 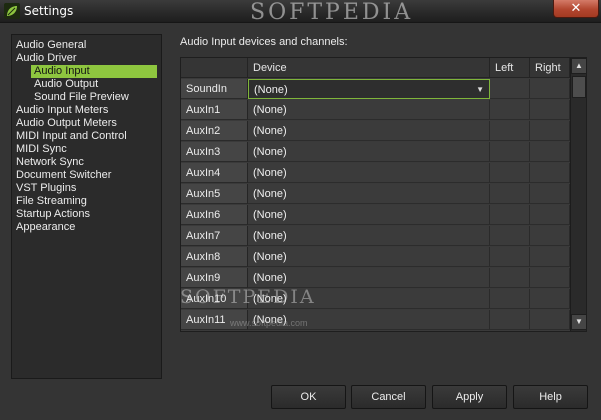 What do you see at coordinates (308, 397) in the screenshot?
I see `ok-button: OK` at bounding box center [308, 397].